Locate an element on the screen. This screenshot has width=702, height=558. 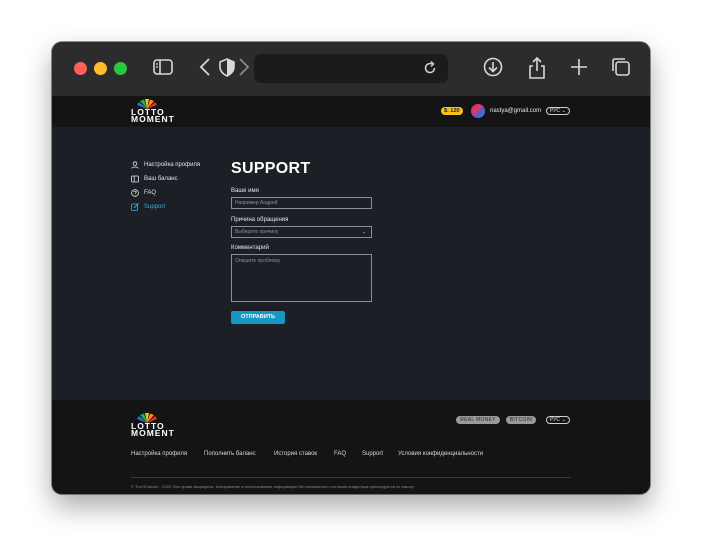
bitcoin-pill: BITCOIN is located at coordinates (521, 420).